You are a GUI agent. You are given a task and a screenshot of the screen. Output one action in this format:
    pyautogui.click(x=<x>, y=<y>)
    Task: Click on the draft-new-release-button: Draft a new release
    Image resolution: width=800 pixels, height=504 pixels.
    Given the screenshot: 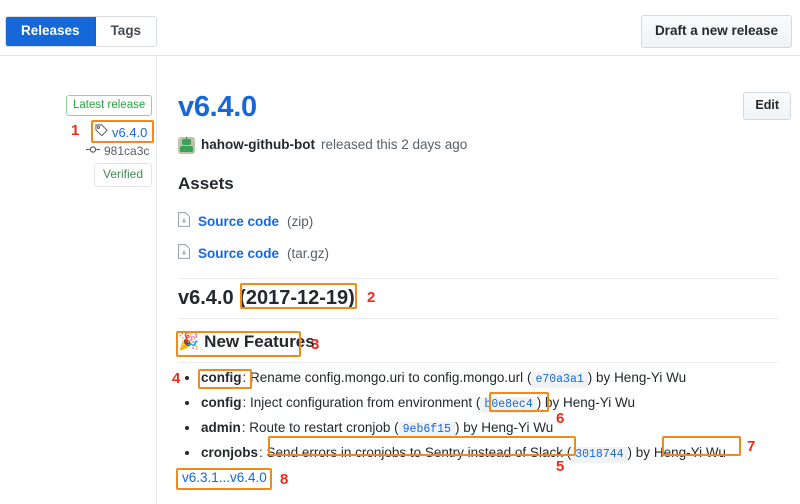 What is the action you would take?
    pyautogui.click(x=716, y=31)
    